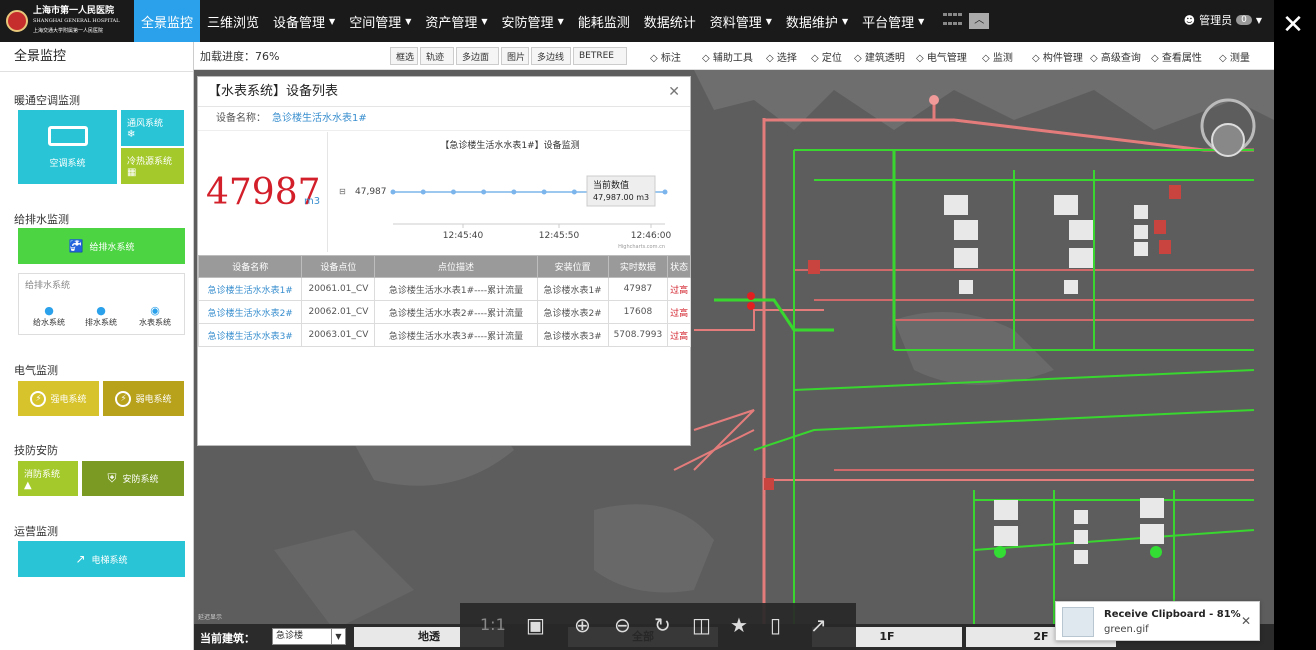  What do you see at coordinates (456, 335) in the screenshot?
I see `table-cell: 急诊楼生活水水表3#----累计流量` at bounding box center [456, 335].